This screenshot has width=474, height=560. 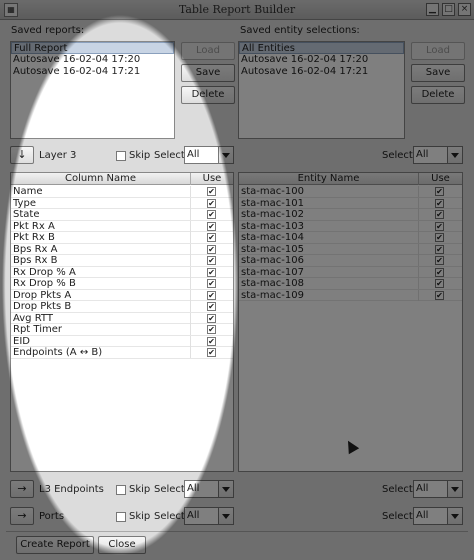 What do you see at coordinates (122, 284) in the screenshot?
I see `table-row: Rx Drop % B ✔` at bounding box center [122, 284].